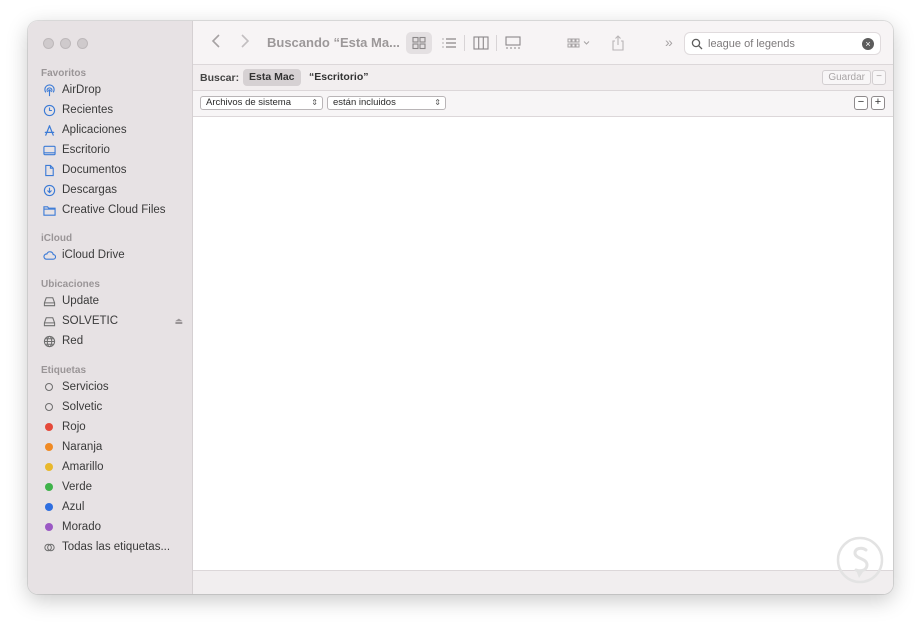 The height and width of the screenshot is (629, 921). Describe the element at coordinates (64, 370) in the screenshot. I see `sidebar-section-etiquetas: Etiquetas` at that location.